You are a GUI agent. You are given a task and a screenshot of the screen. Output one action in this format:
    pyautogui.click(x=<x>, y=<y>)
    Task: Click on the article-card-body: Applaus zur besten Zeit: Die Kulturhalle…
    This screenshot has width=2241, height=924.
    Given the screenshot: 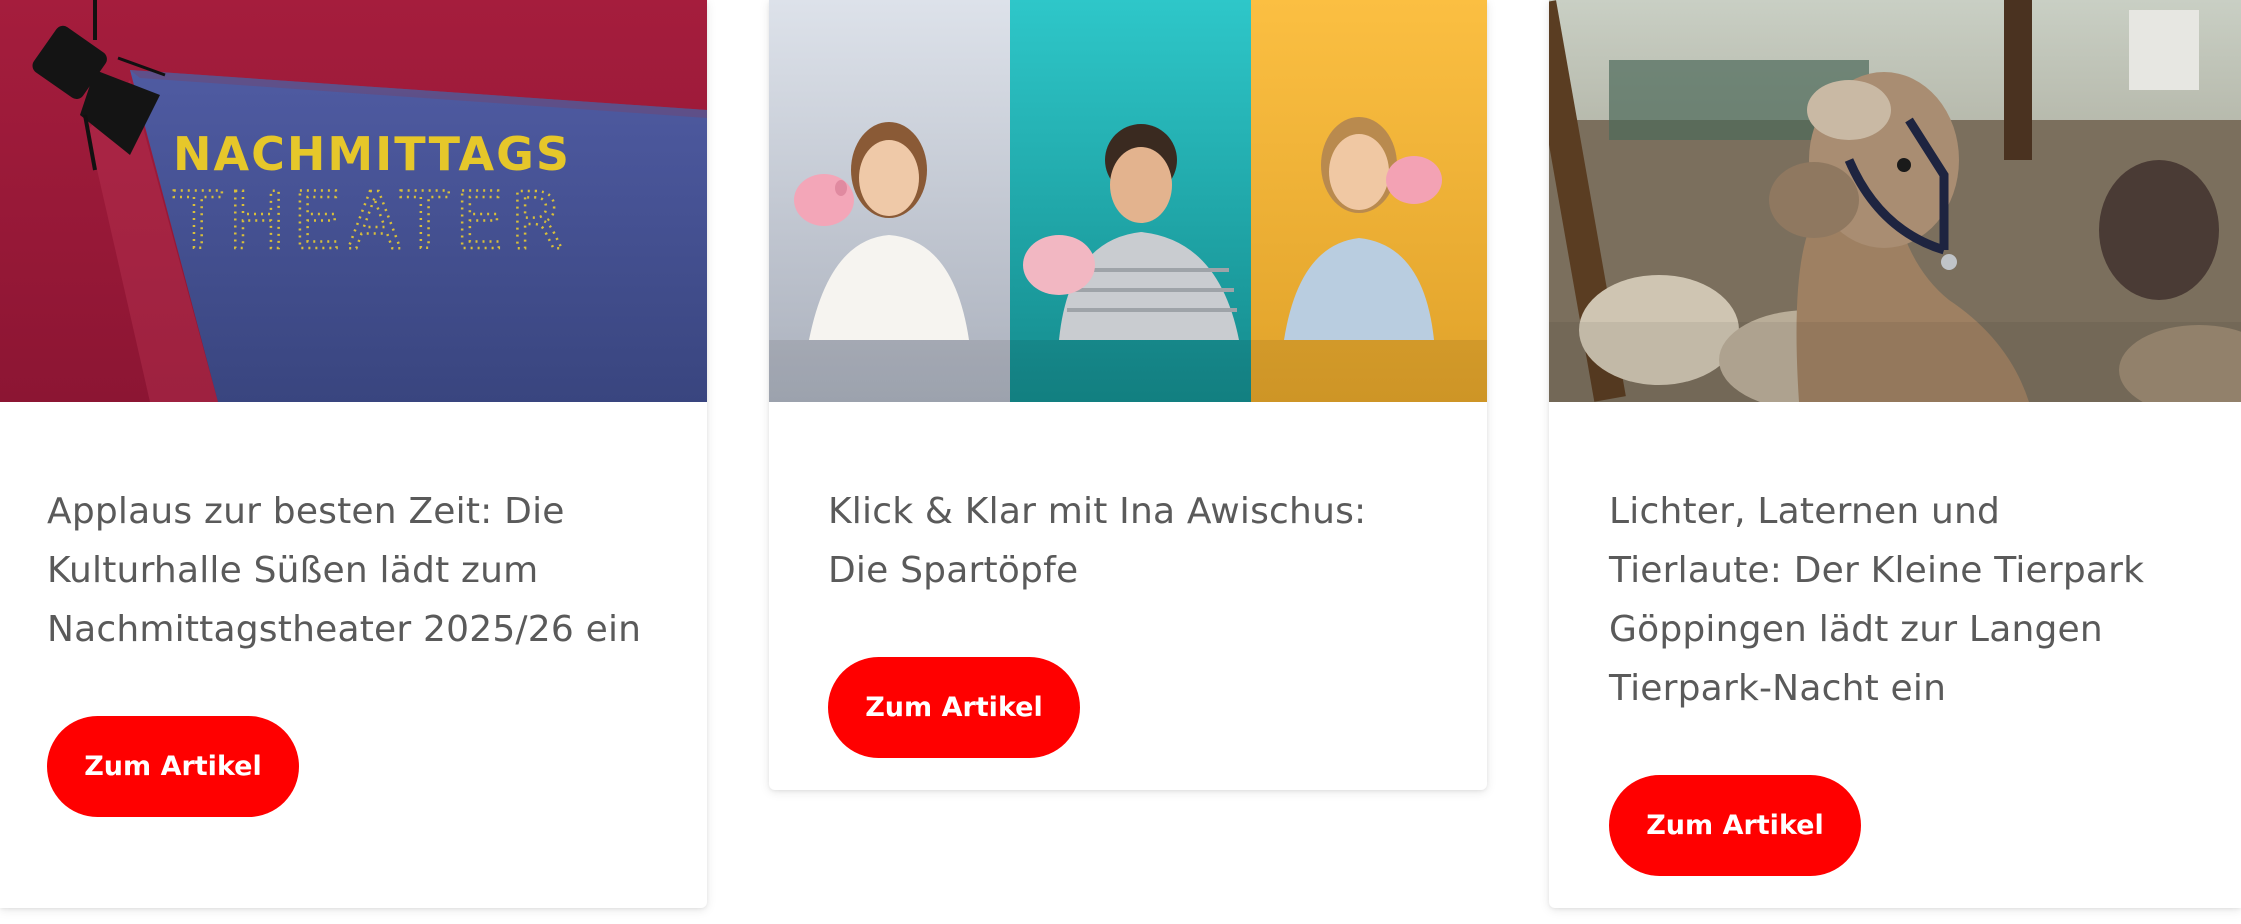 What is the action you would take?
    pyautogui.click(x=353, y=649)
    